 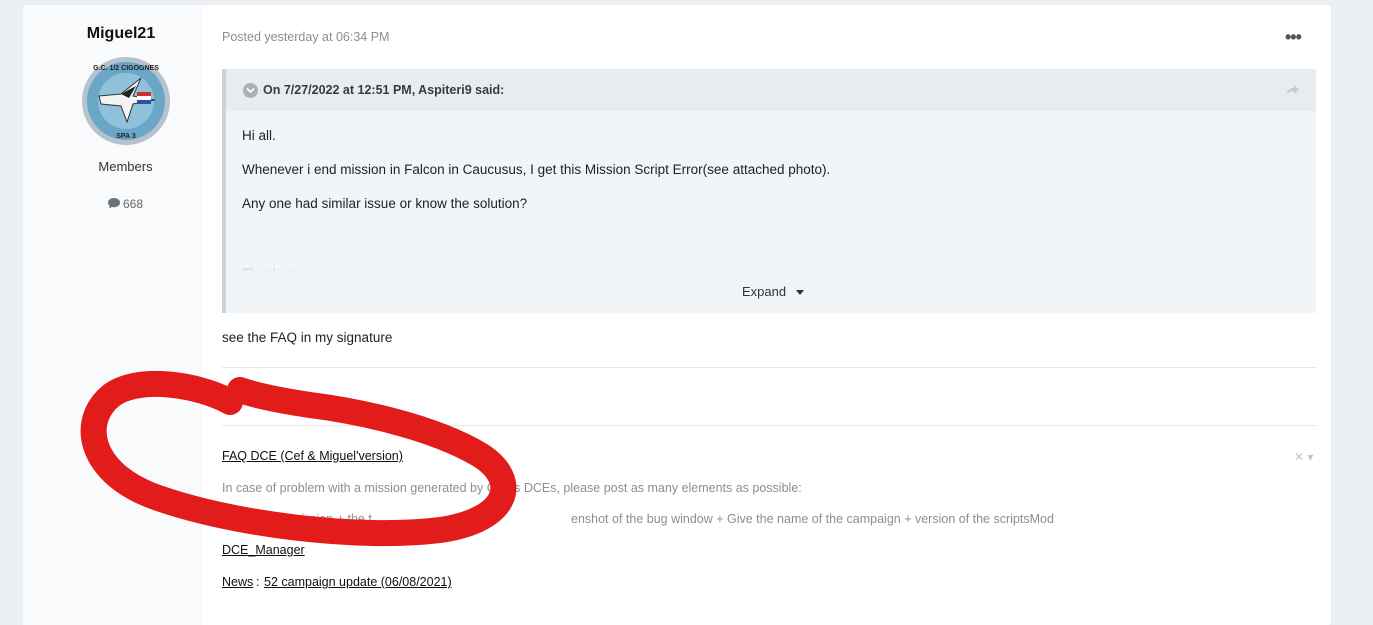 I want to click on comment-icon, so click(x=113, y=203).